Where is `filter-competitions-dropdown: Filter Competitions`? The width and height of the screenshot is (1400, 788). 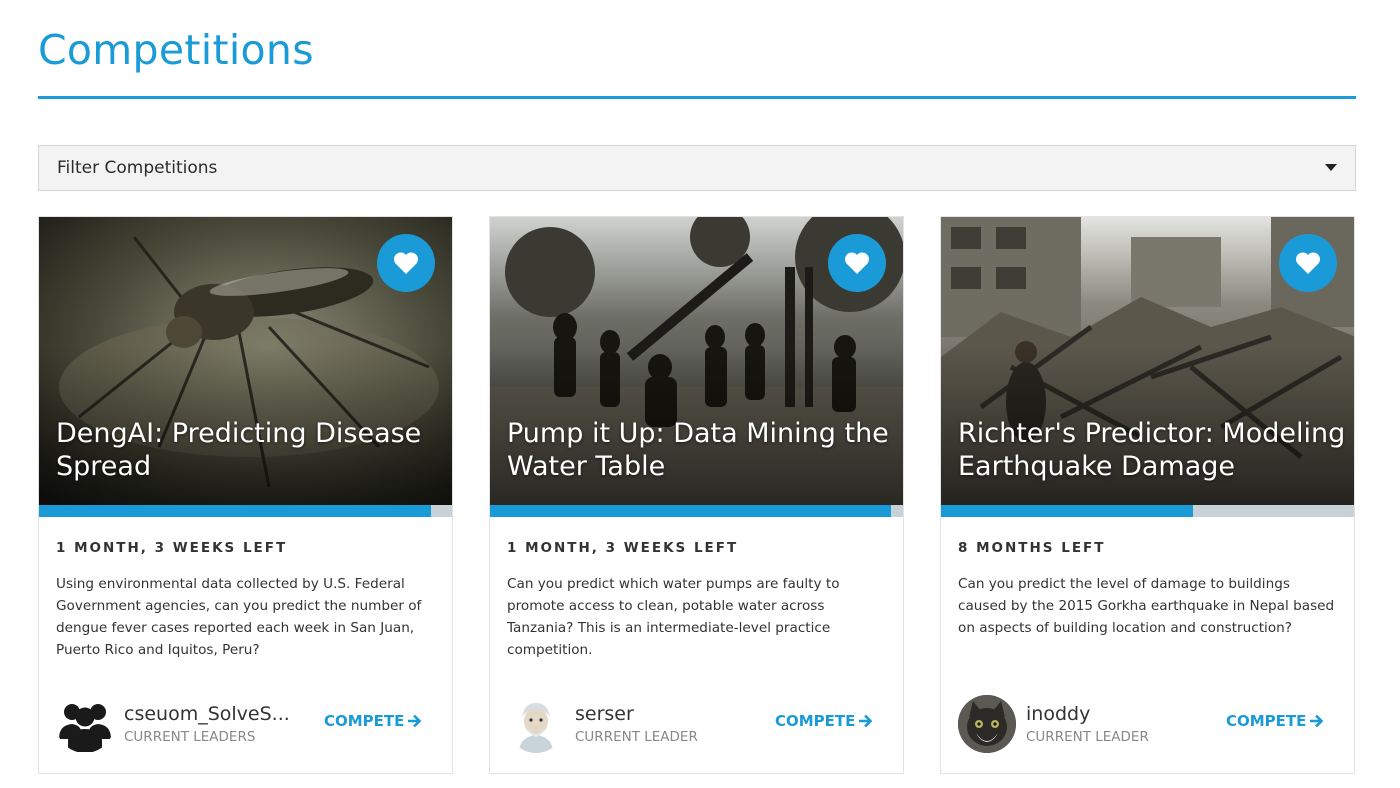 filter-competitions-dropdown: Filter Competitions is located at coordinates (697, 168).